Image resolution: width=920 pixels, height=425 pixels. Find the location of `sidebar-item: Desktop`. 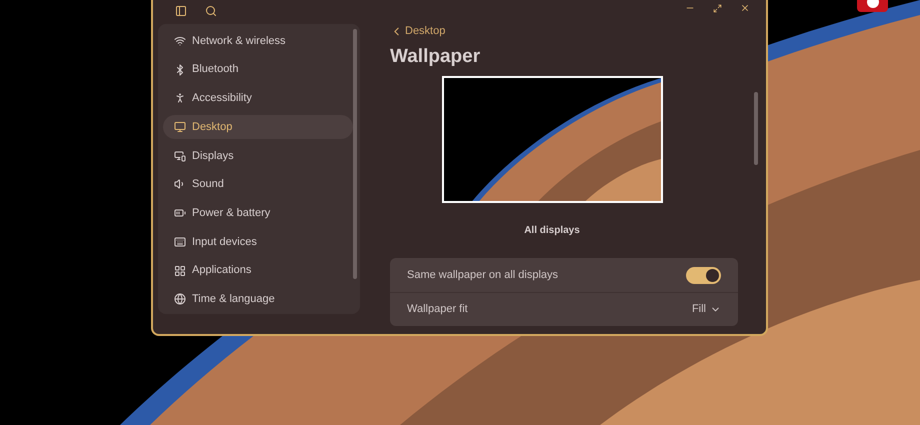

sidebar-item: Desktop is located at coordinates (258, 127).